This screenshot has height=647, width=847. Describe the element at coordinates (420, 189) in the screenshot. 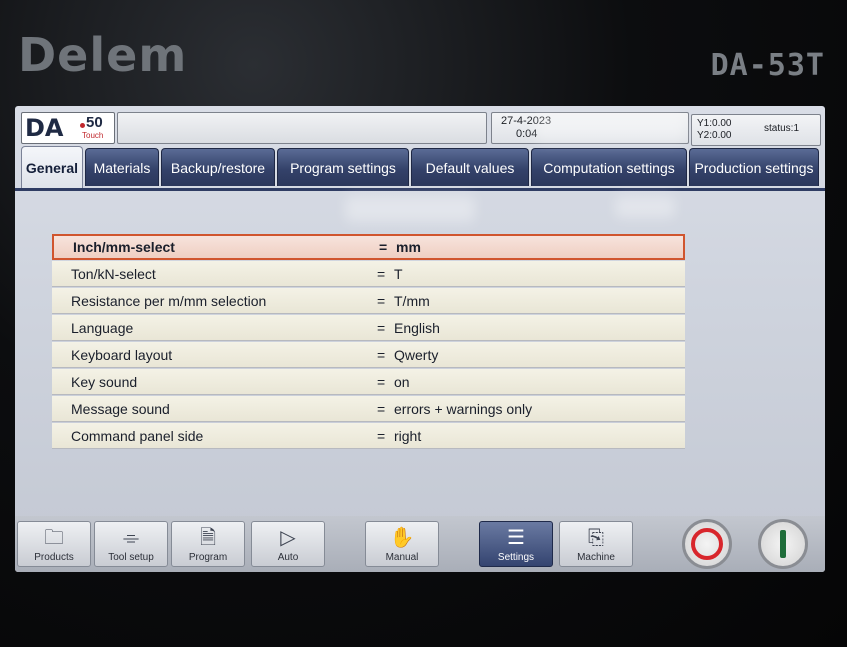

I see `tab-divider` at that location.